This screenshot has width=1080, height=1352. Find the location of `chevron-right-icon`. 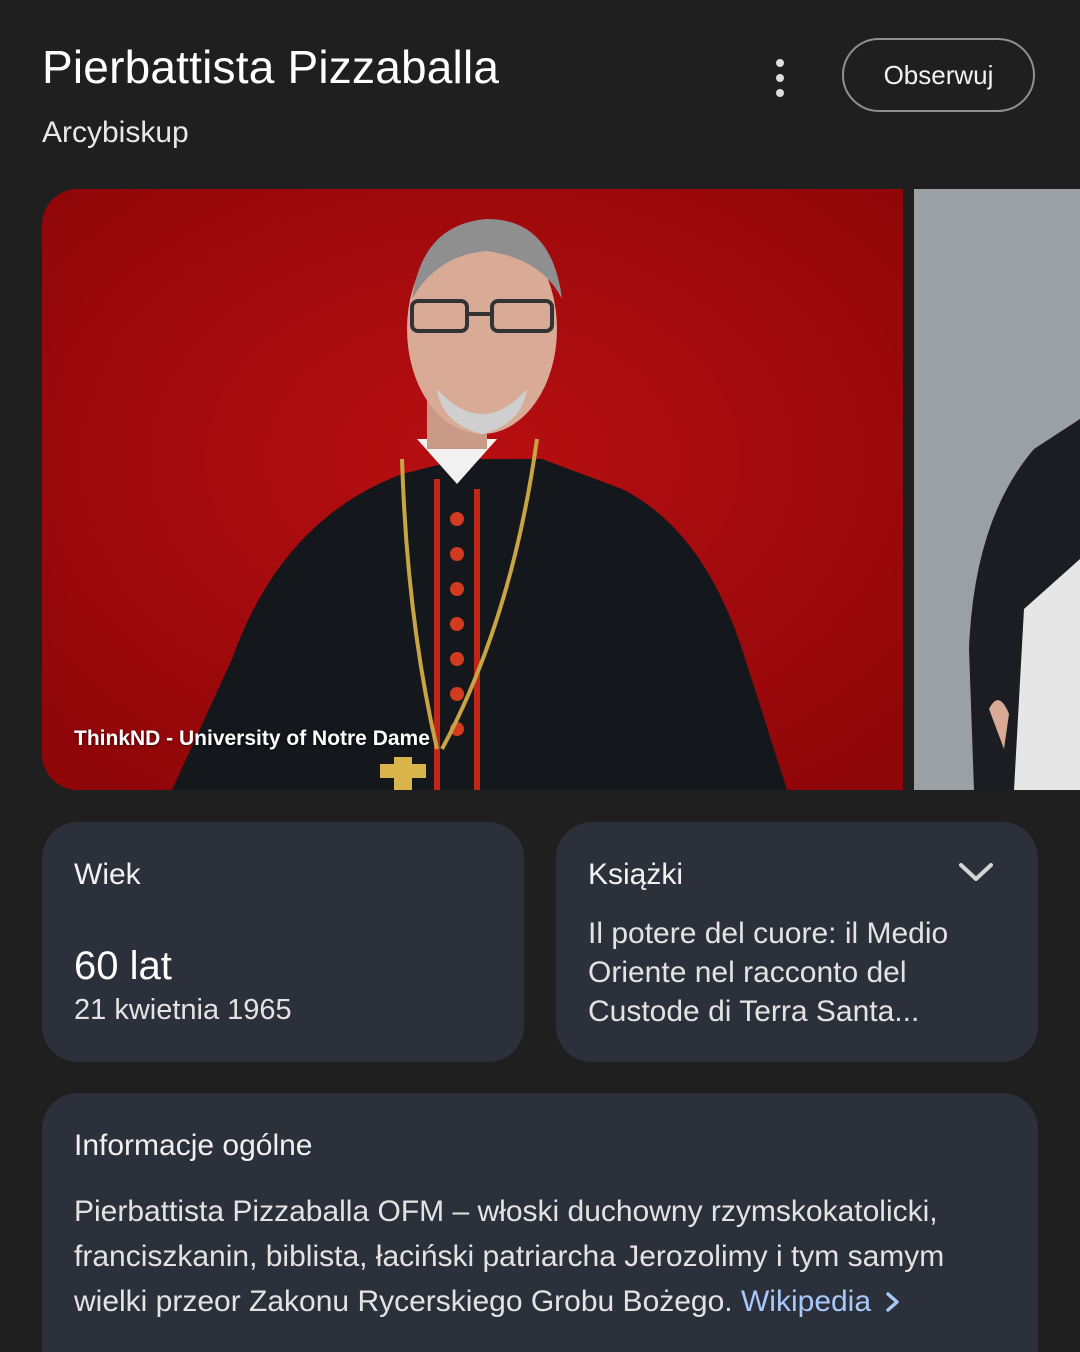

chevron-right-icon is located at coordinates (892, 1302).